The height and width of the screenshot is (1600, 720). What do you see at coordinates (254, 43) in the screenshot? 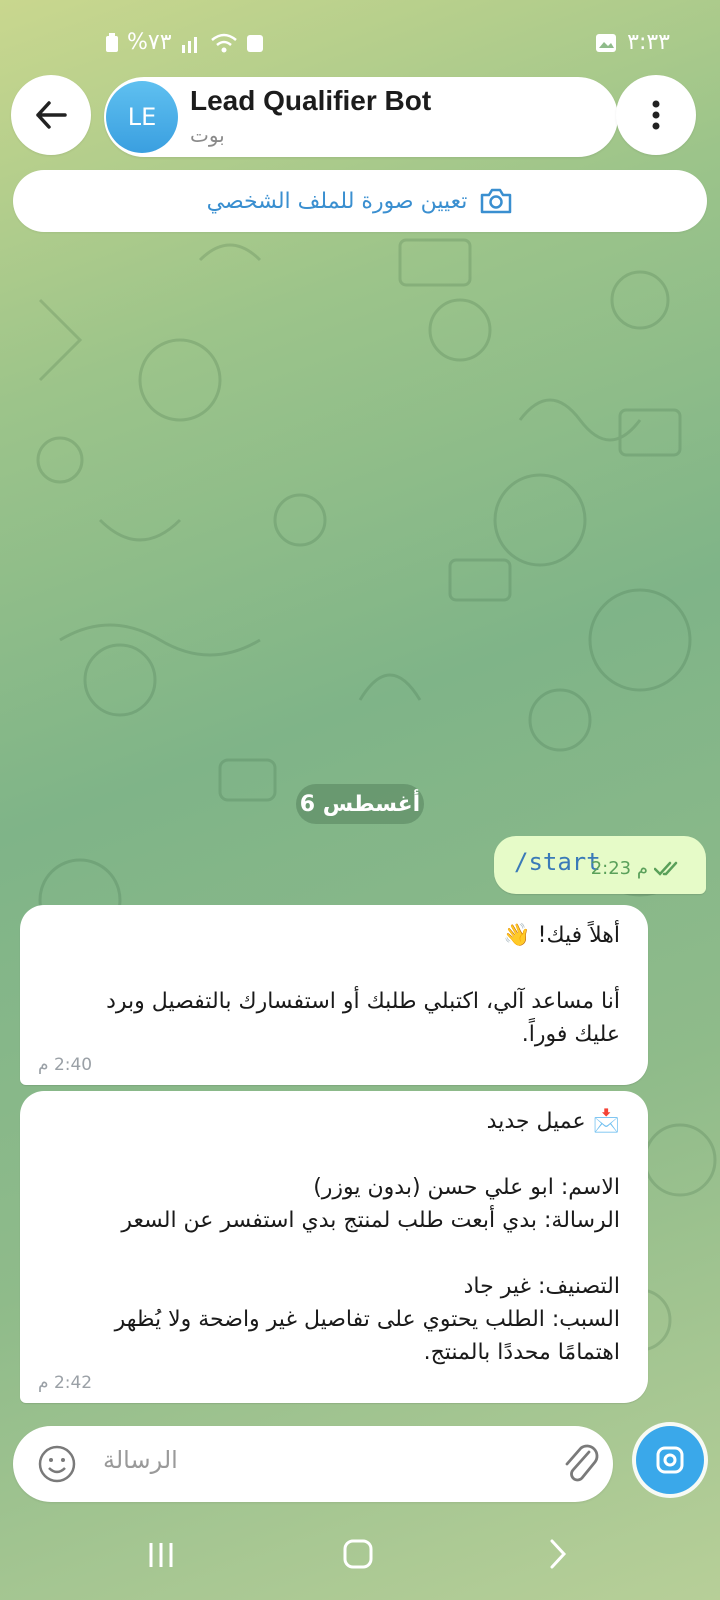
I see `data-saver-icon` at bounding box center [254, 43].